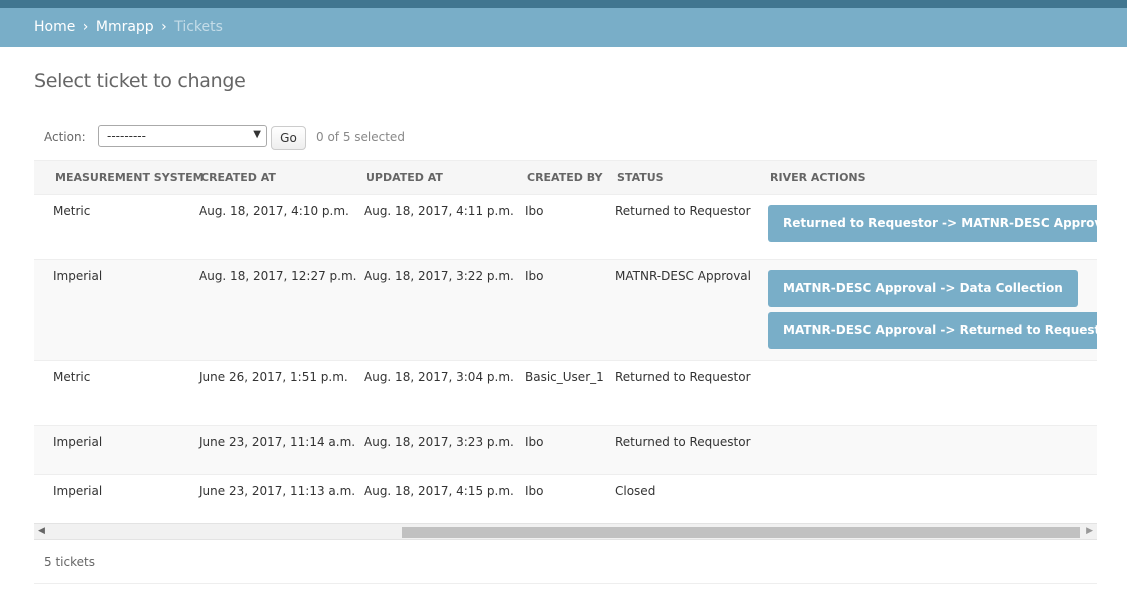  I want to click on column-header-updated-at: Updated At, so click(424, 177).